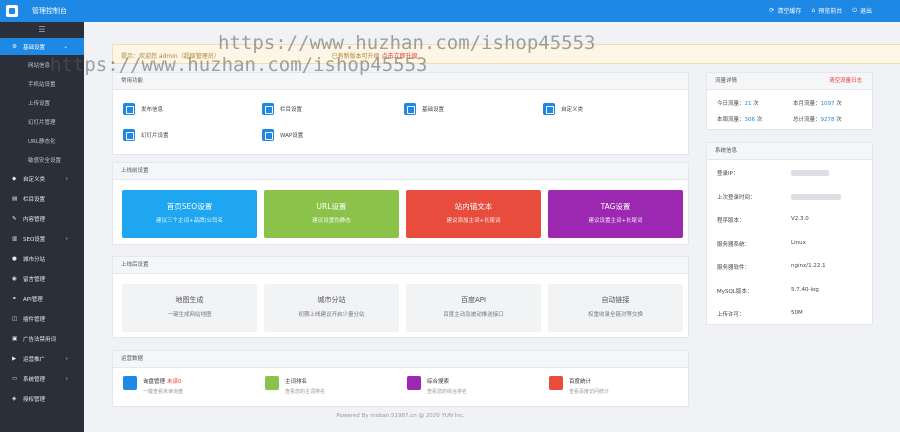 Image resolution: width=900 pixels, height=432 pixels. I want to click on sidebar-subitem: URL静态化, so click(42, 140).